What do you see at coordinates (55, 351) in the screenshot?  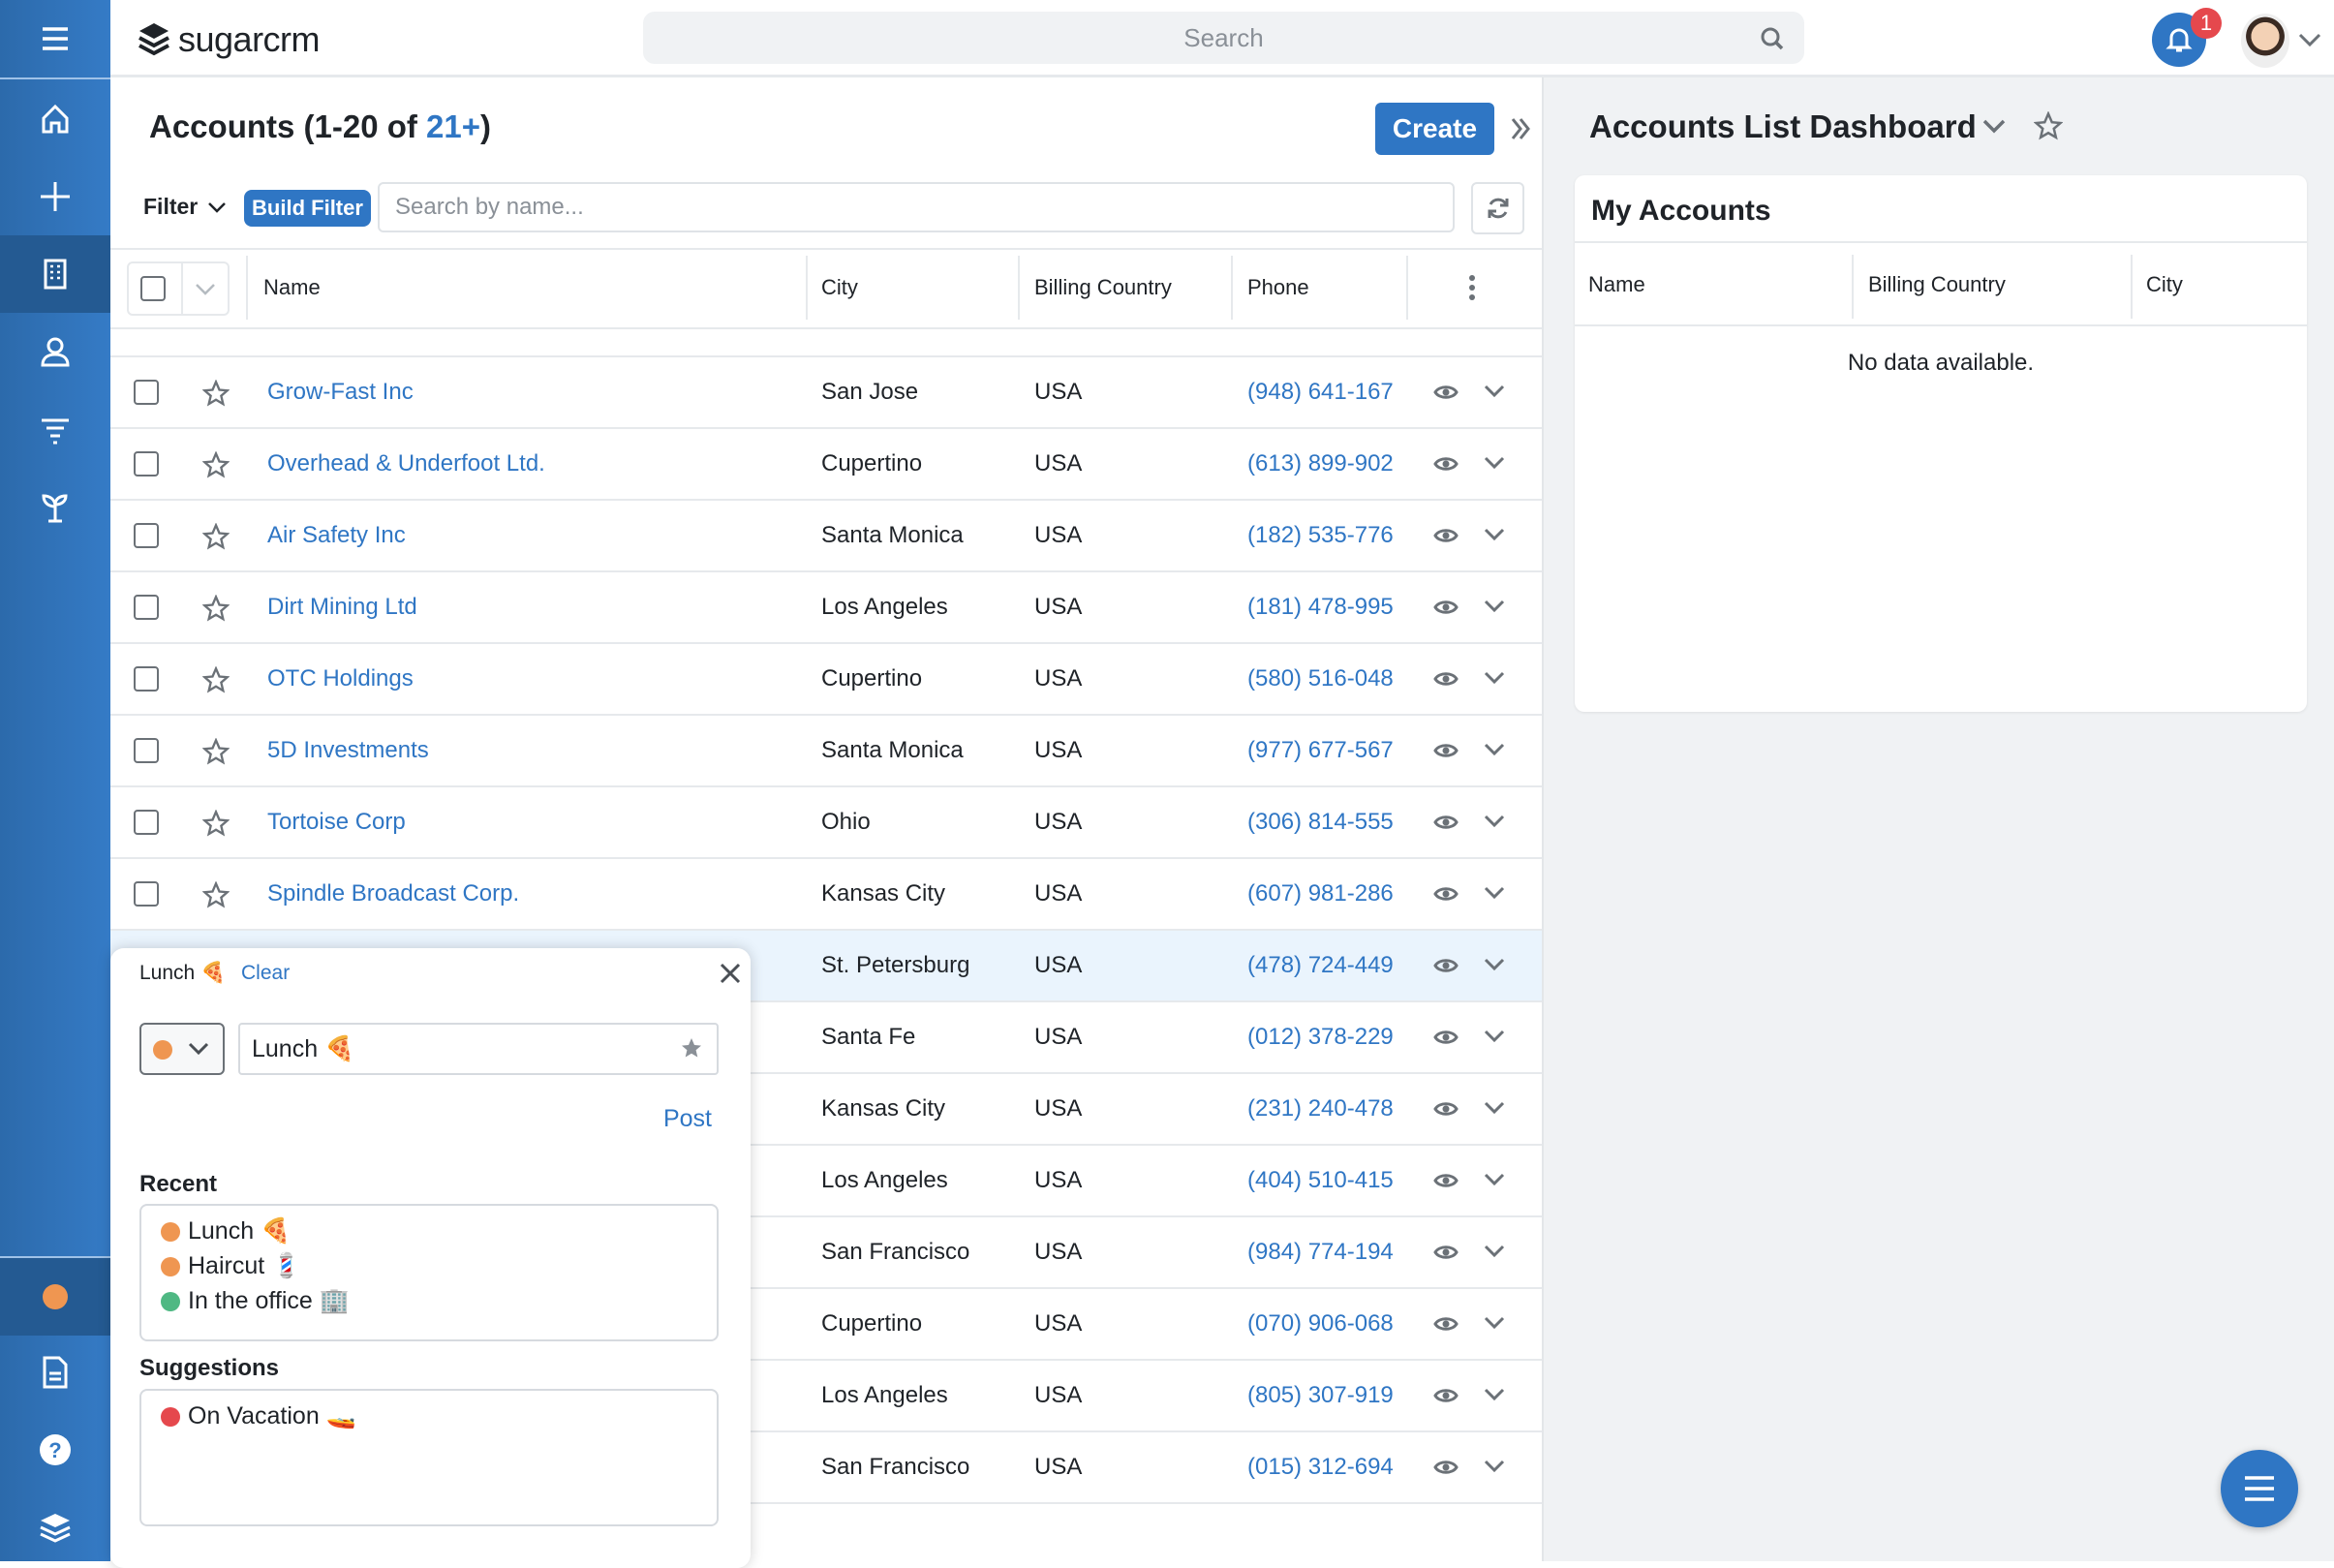 I see `sidebar-item-contacts` at bounding box center [55, 351].